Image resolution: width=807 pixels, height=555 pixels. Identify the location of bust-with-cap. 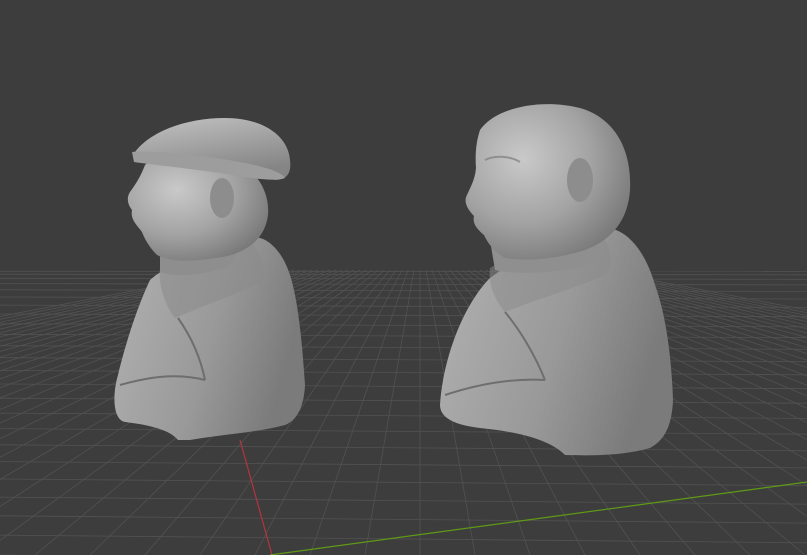
(209, 279).